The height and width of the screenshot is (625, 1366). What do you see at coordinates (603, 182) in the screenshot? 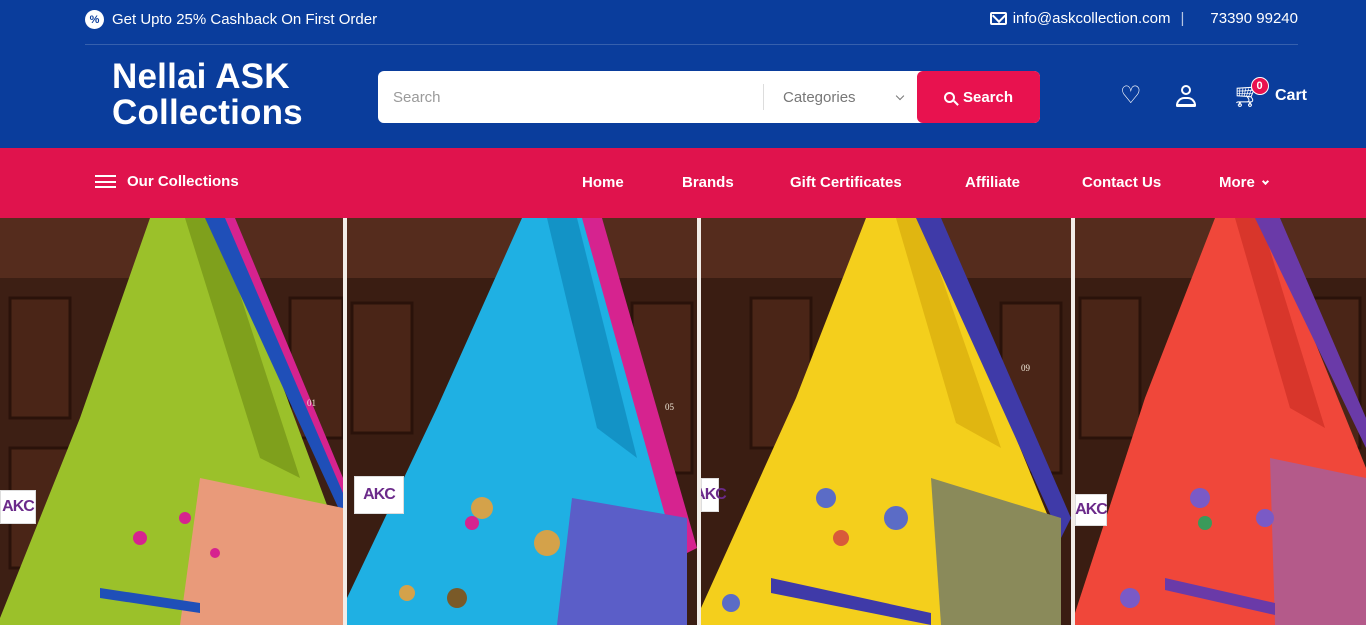
I see `nav-item-home: Home` at bounding box center [603, 182].